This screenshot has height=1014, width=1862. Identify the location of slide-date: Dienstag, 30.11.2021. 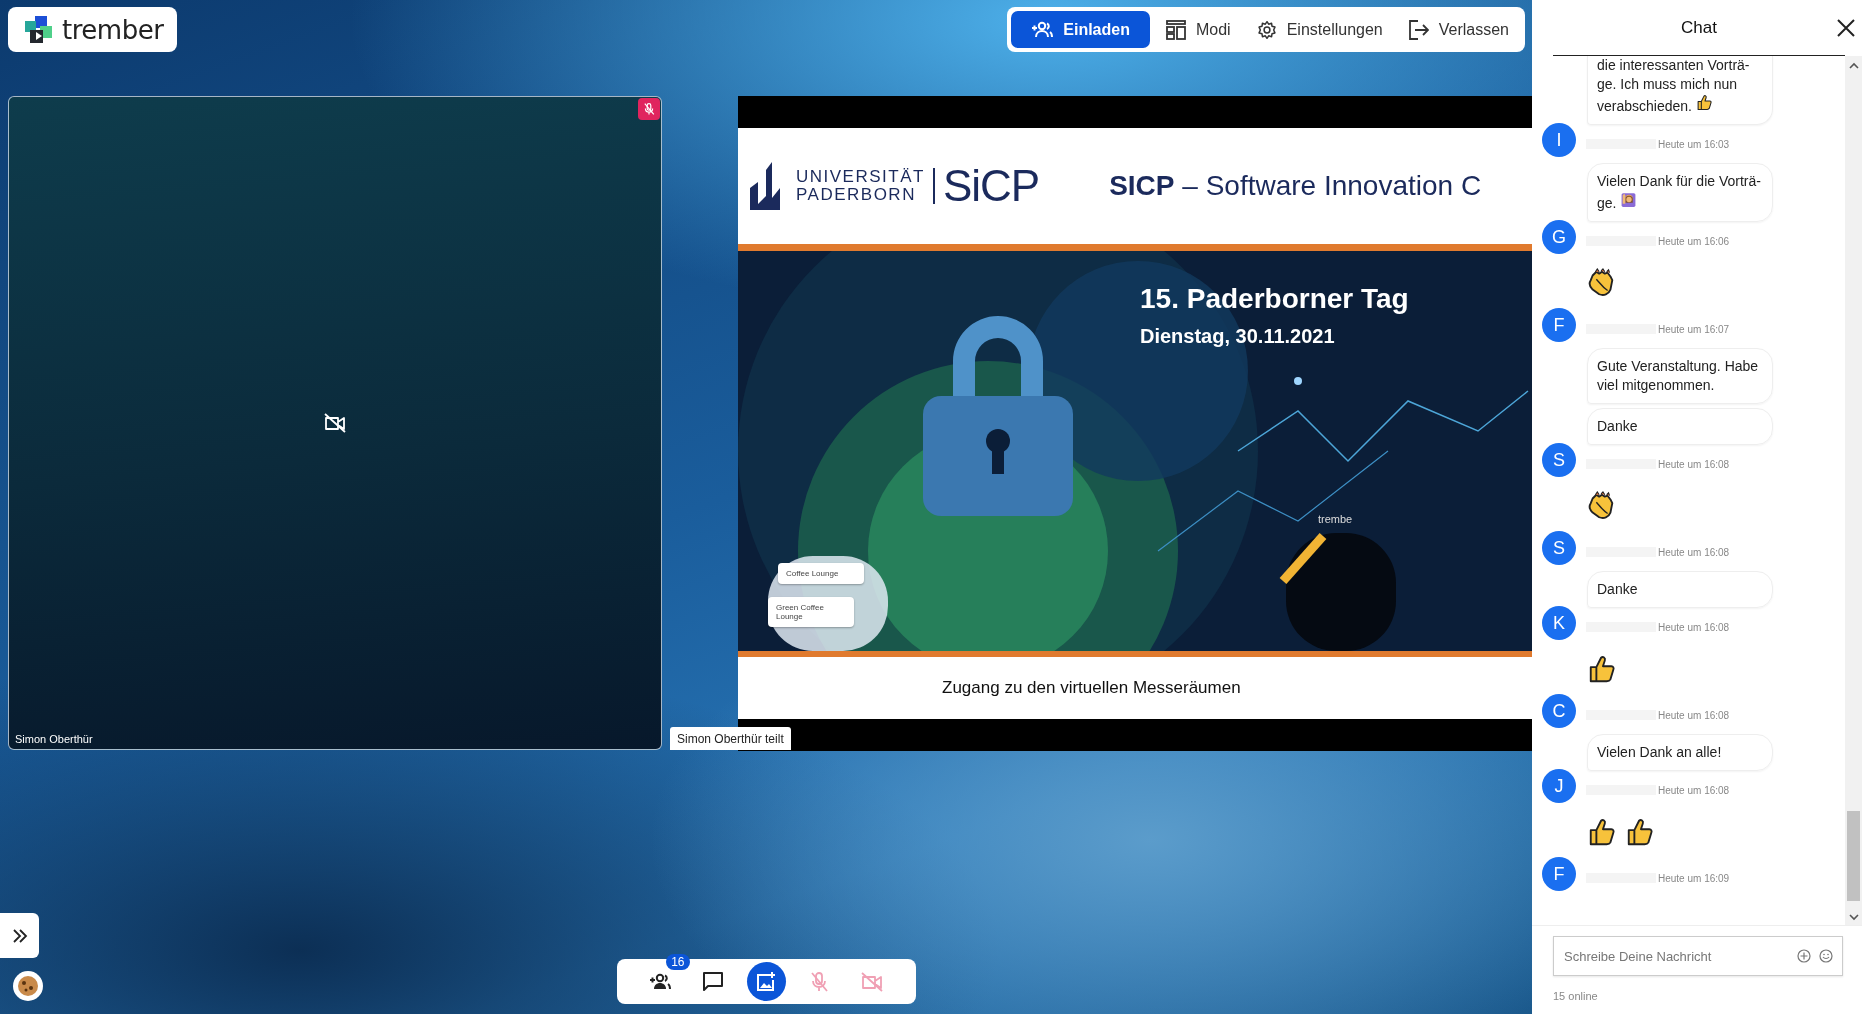
(1237, 336).